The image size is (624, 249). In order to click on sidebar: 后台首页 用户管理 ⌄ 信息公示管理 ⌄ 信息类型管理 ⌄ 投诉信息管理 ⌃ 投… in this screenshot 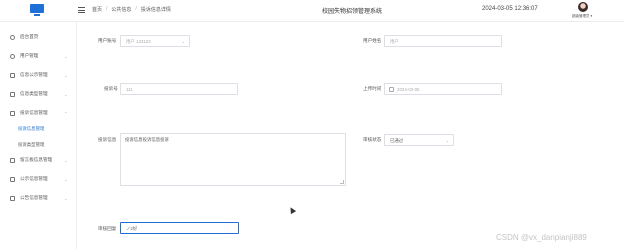, I will do `click(38, 135)`.